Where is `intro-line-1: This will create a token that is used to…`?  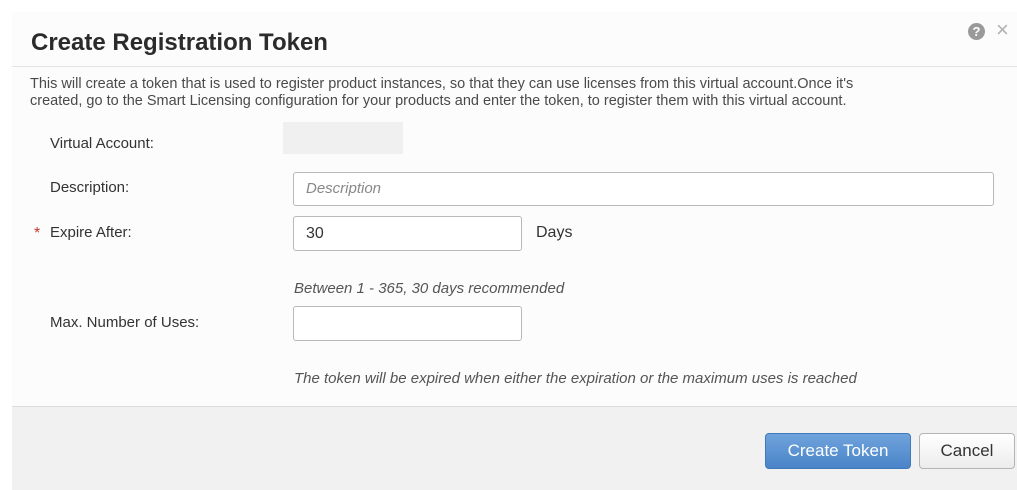 intro-line-1: This will create a token that is used to… is located at coordinates (442, 84).